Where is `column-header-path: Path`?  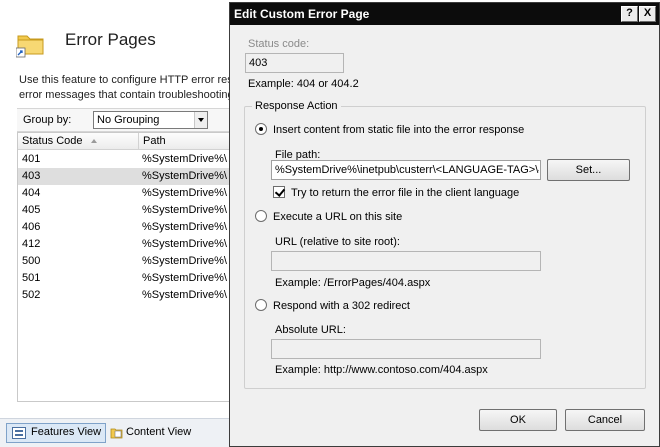
column-header-path: Path is located at coordinates (184, 141).